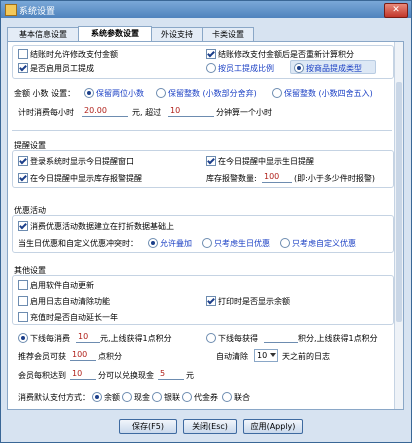 The height and width of the screenshot is (443, 412). I want to click on exchange-label: 会员每积达到, so click(42, 375).